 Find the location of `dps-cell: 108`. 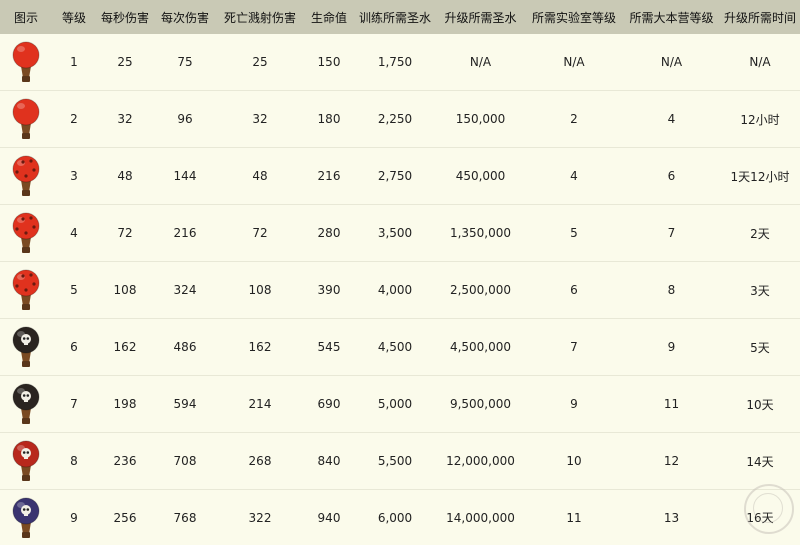

dps-cell: 108 is located at coordinates (125, 290).